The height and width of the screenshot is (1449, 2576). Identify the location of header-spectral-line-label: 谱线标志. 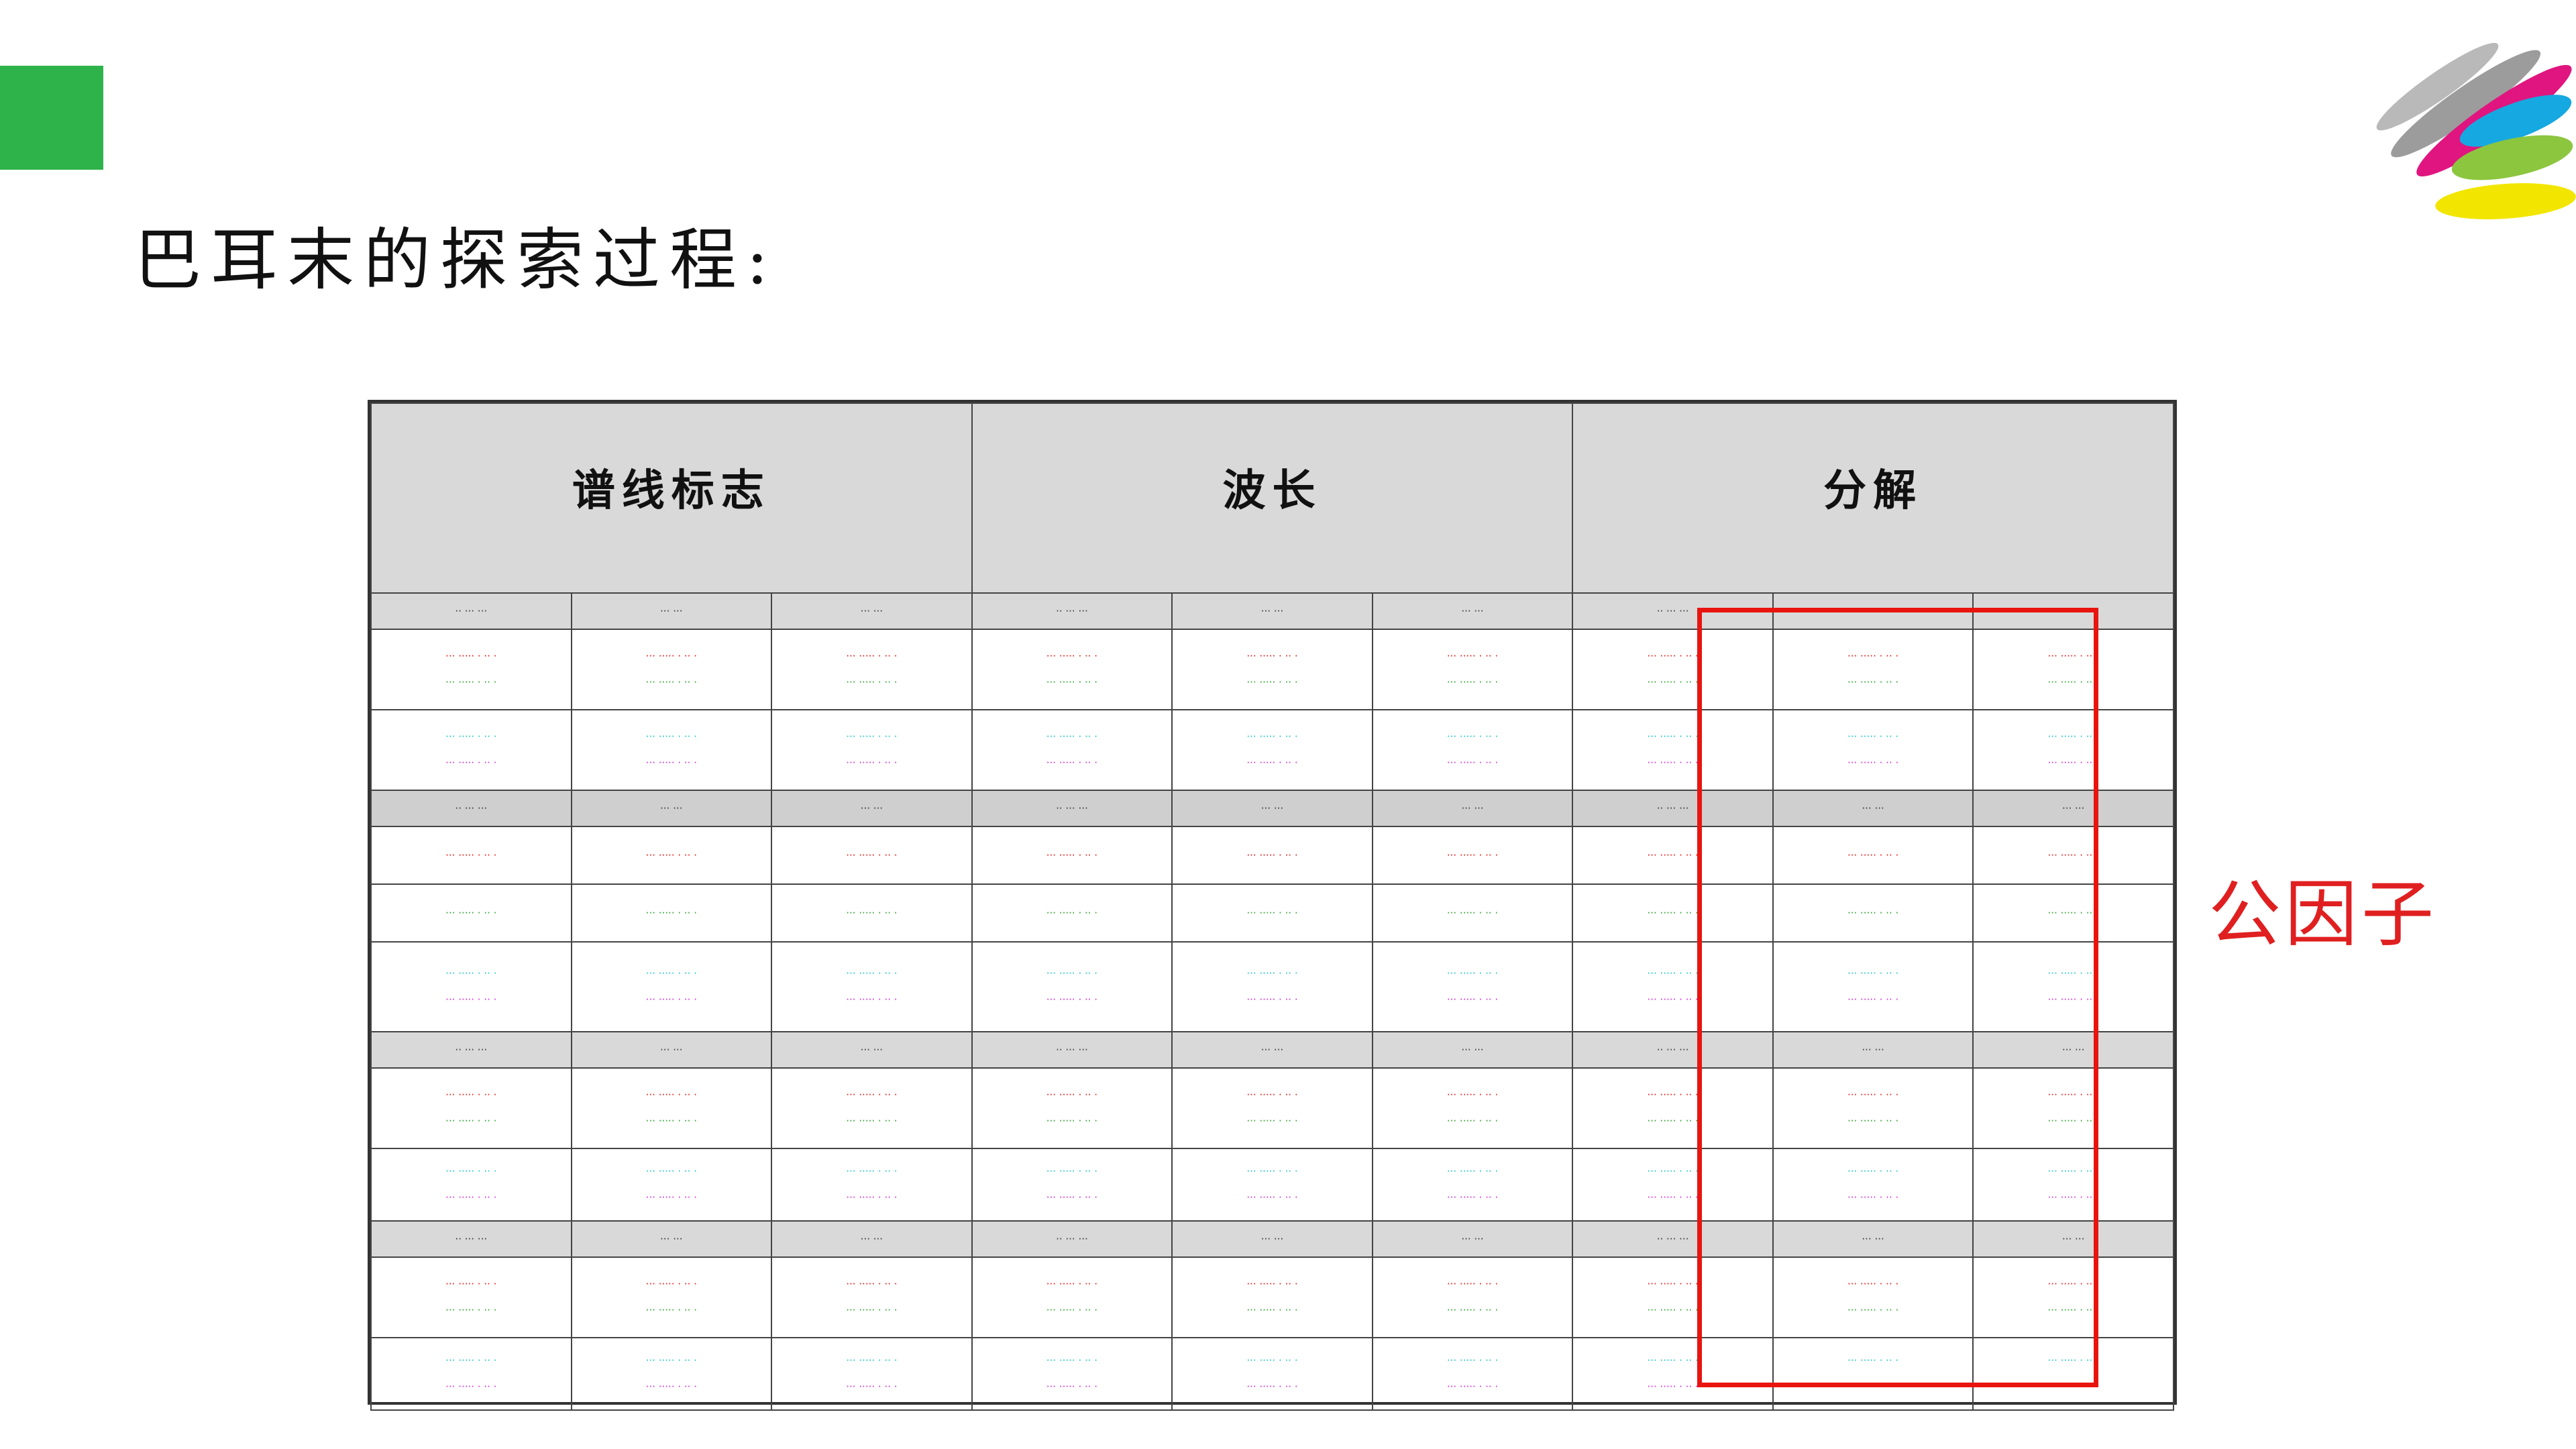
(671, 498).